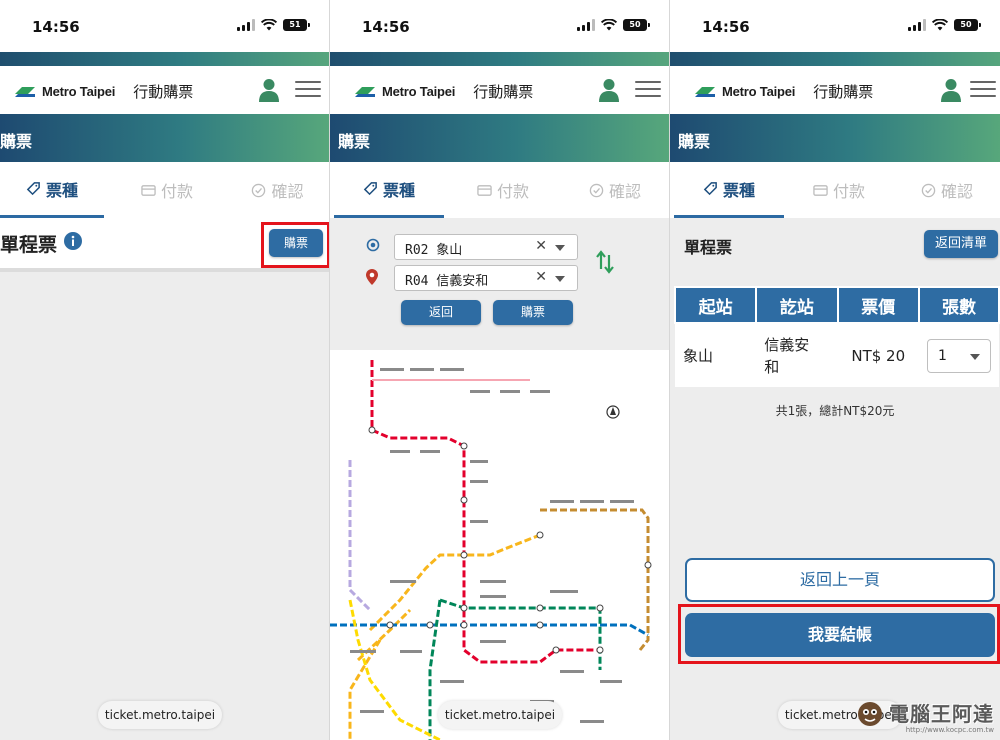  What do you see at coordinates (705, 91) in the screenshot?
I see `metro-logo-icon` at bounding box center [705, 91].